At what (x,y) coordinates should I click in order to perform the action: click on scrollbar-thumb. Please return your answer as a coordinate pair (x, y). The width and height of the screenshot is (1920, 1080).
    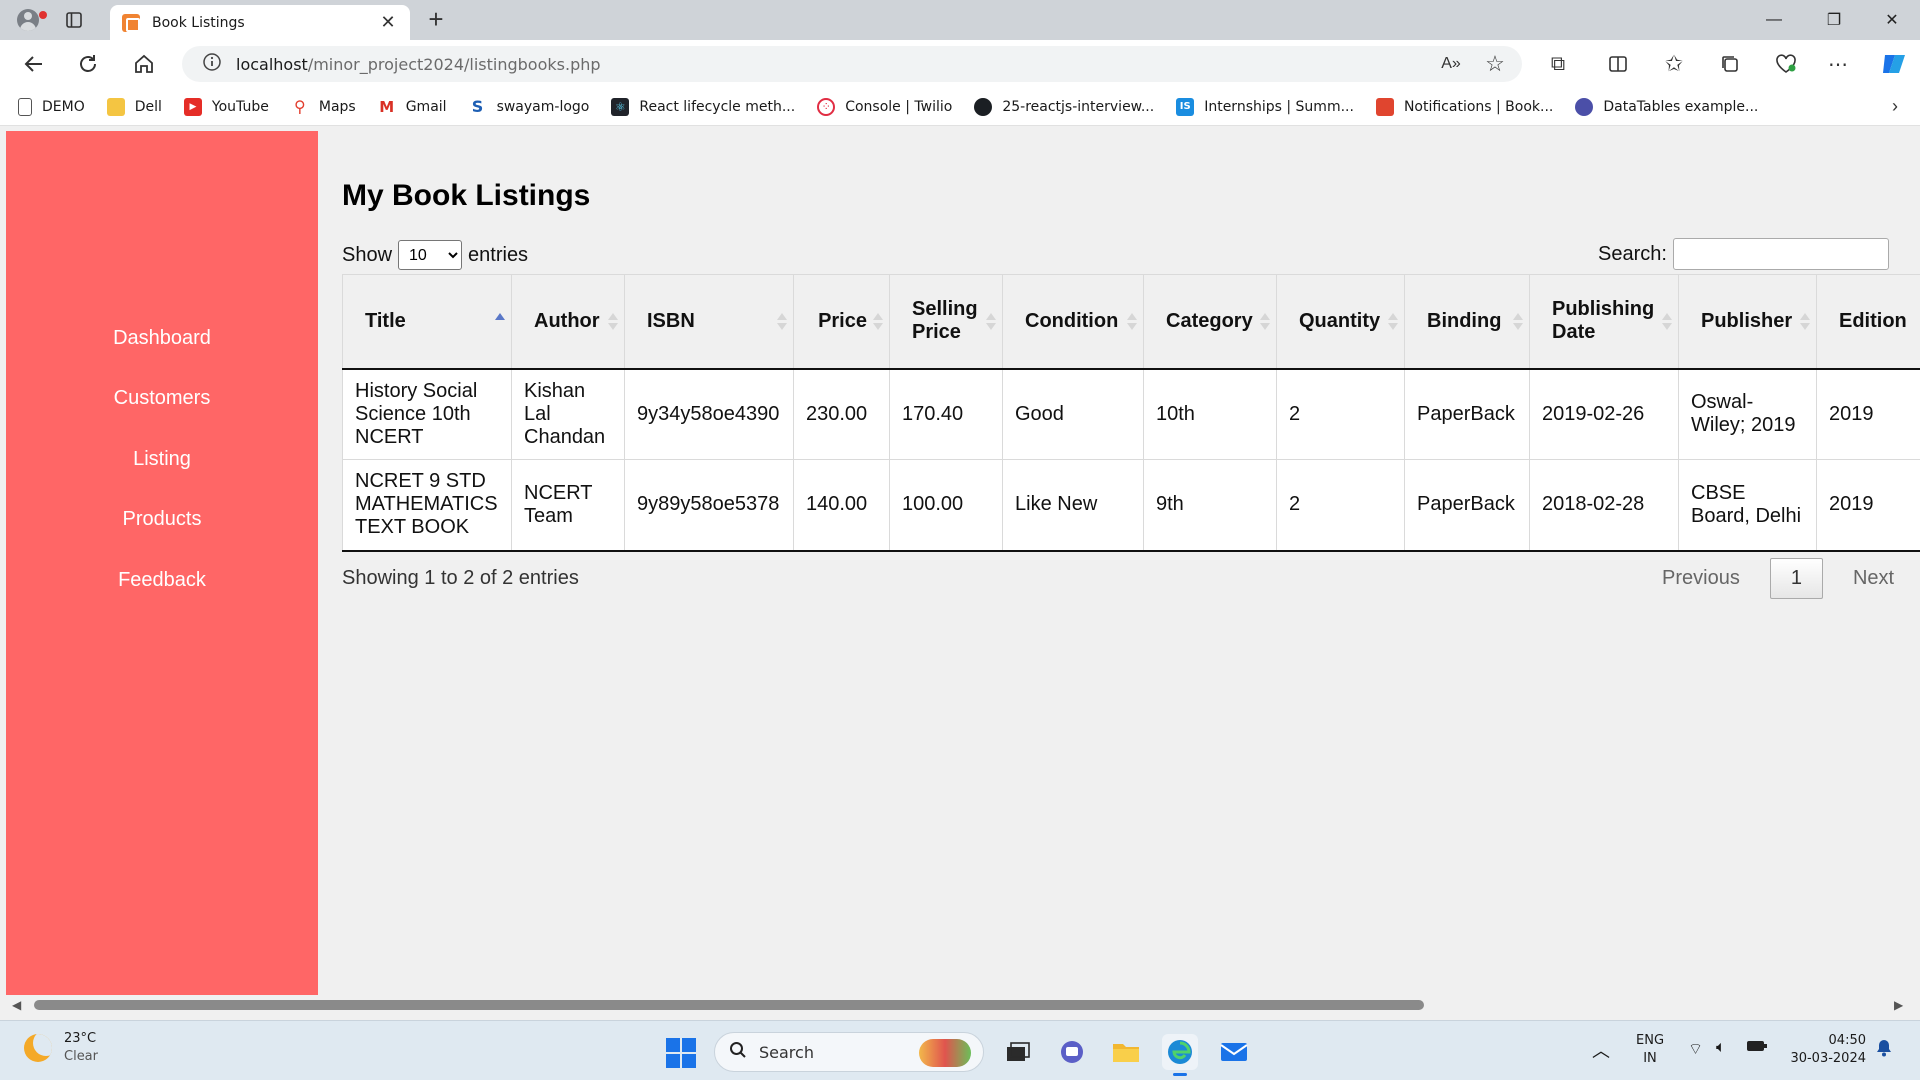
    Looking at the image, I should click on (729, 1005).